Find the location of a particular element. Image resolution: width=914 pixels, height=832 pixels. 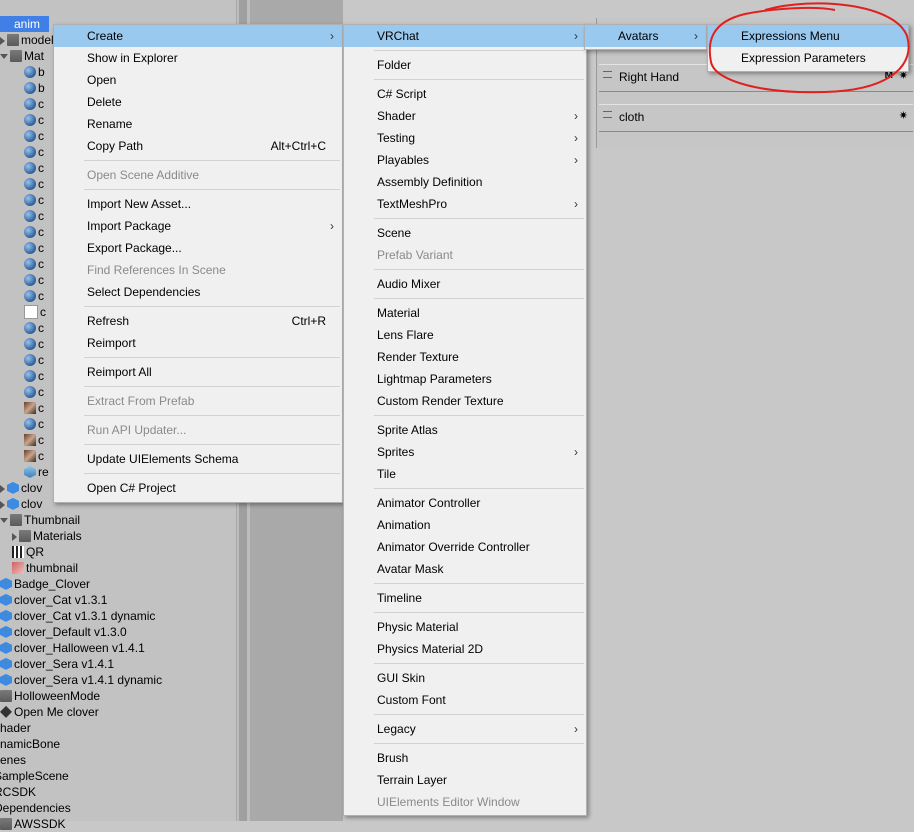

create-menu-item: Material is located at coordinates (465, 313).